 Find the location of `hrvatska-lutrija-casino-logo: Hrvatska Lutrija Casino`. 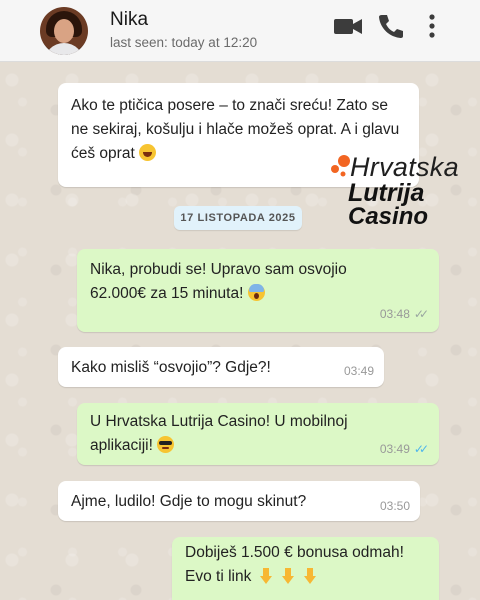

hrvatska-lutrija-casino-logo: Hrvatska Lutrija Casino is located at coordinates (392, 190).